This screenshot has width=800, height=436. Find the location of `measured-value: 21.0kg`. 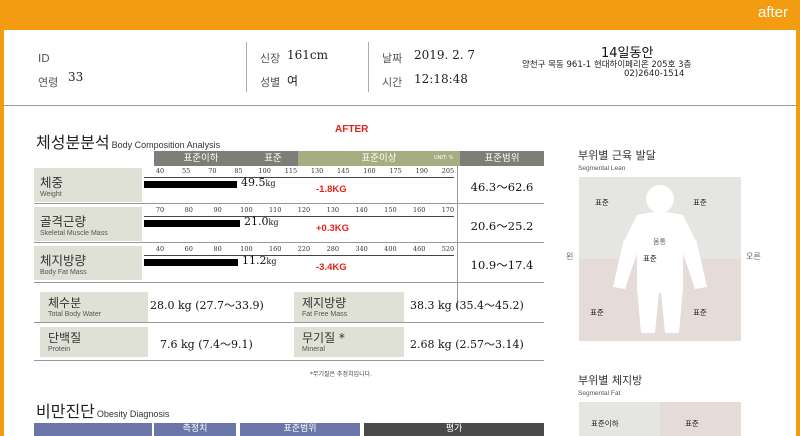

measured-value: 21.0kg is located at coordinates (261, 221).